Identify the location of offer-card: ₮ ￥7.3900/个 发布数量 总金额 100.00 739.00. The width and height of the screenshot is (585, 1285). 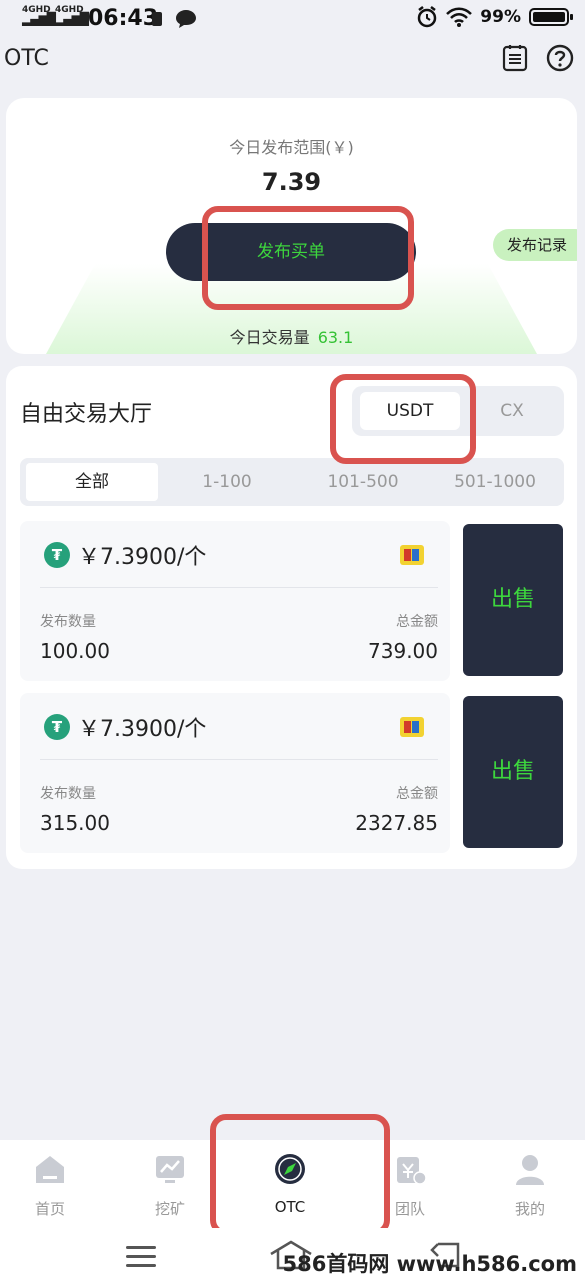
(235, 601).